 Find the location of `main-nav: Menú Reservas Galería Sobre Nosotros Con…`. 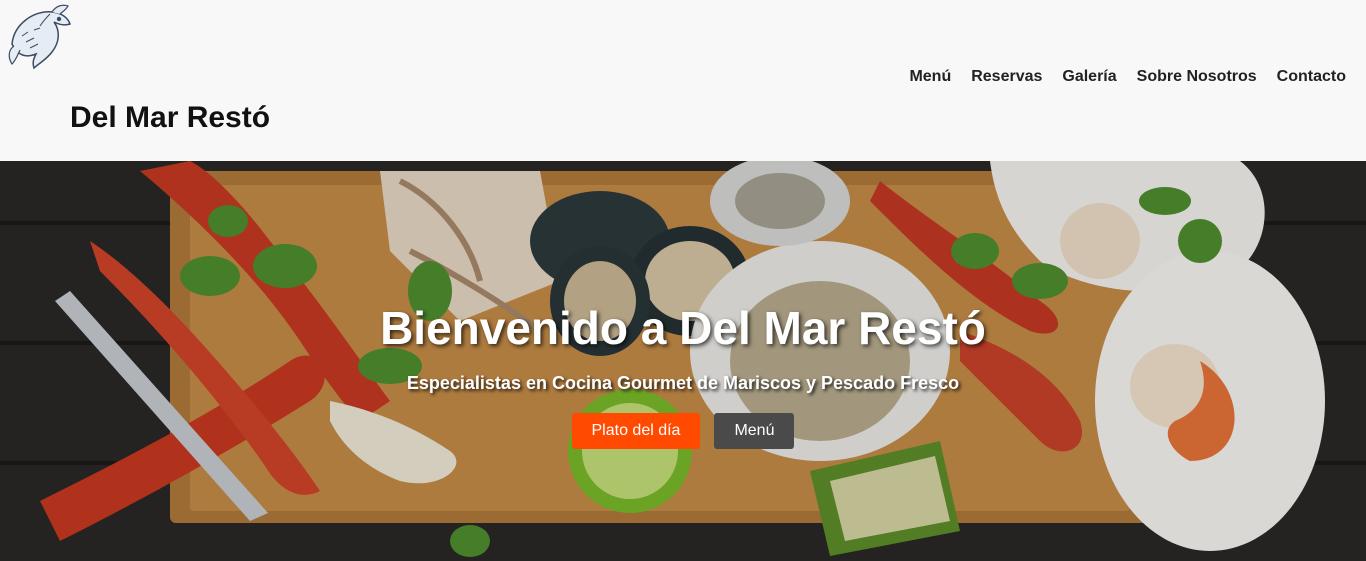

main-nav: Menú Reservas Galería Sobre Nosotros Con… is located at coordinates (1127, 77).